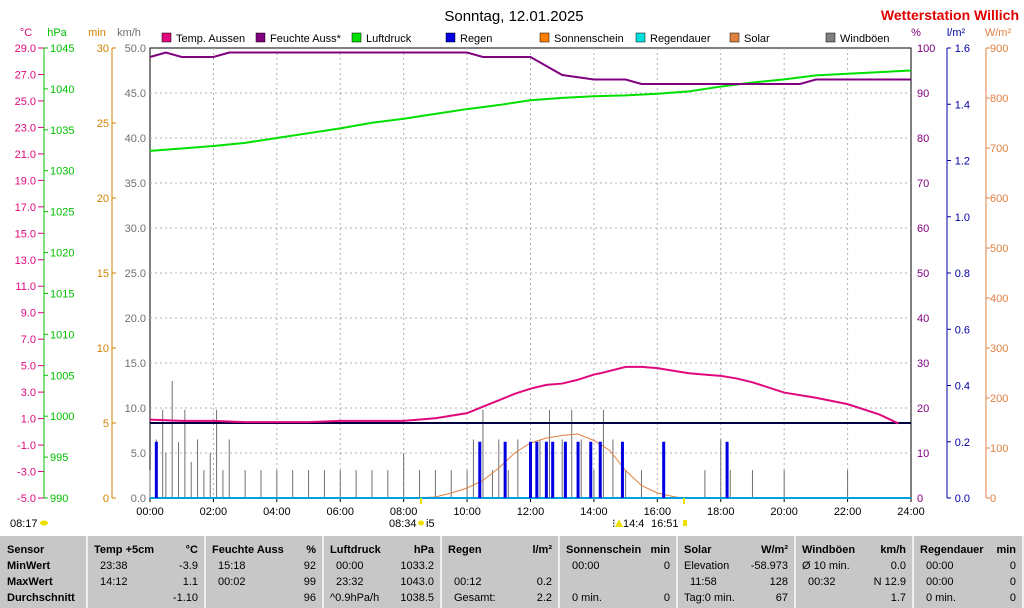  What do you see at coordinates (736, 550) in the screenshot?
I see `stats-header: Solar W/m²` at bounding box center [736, 550].